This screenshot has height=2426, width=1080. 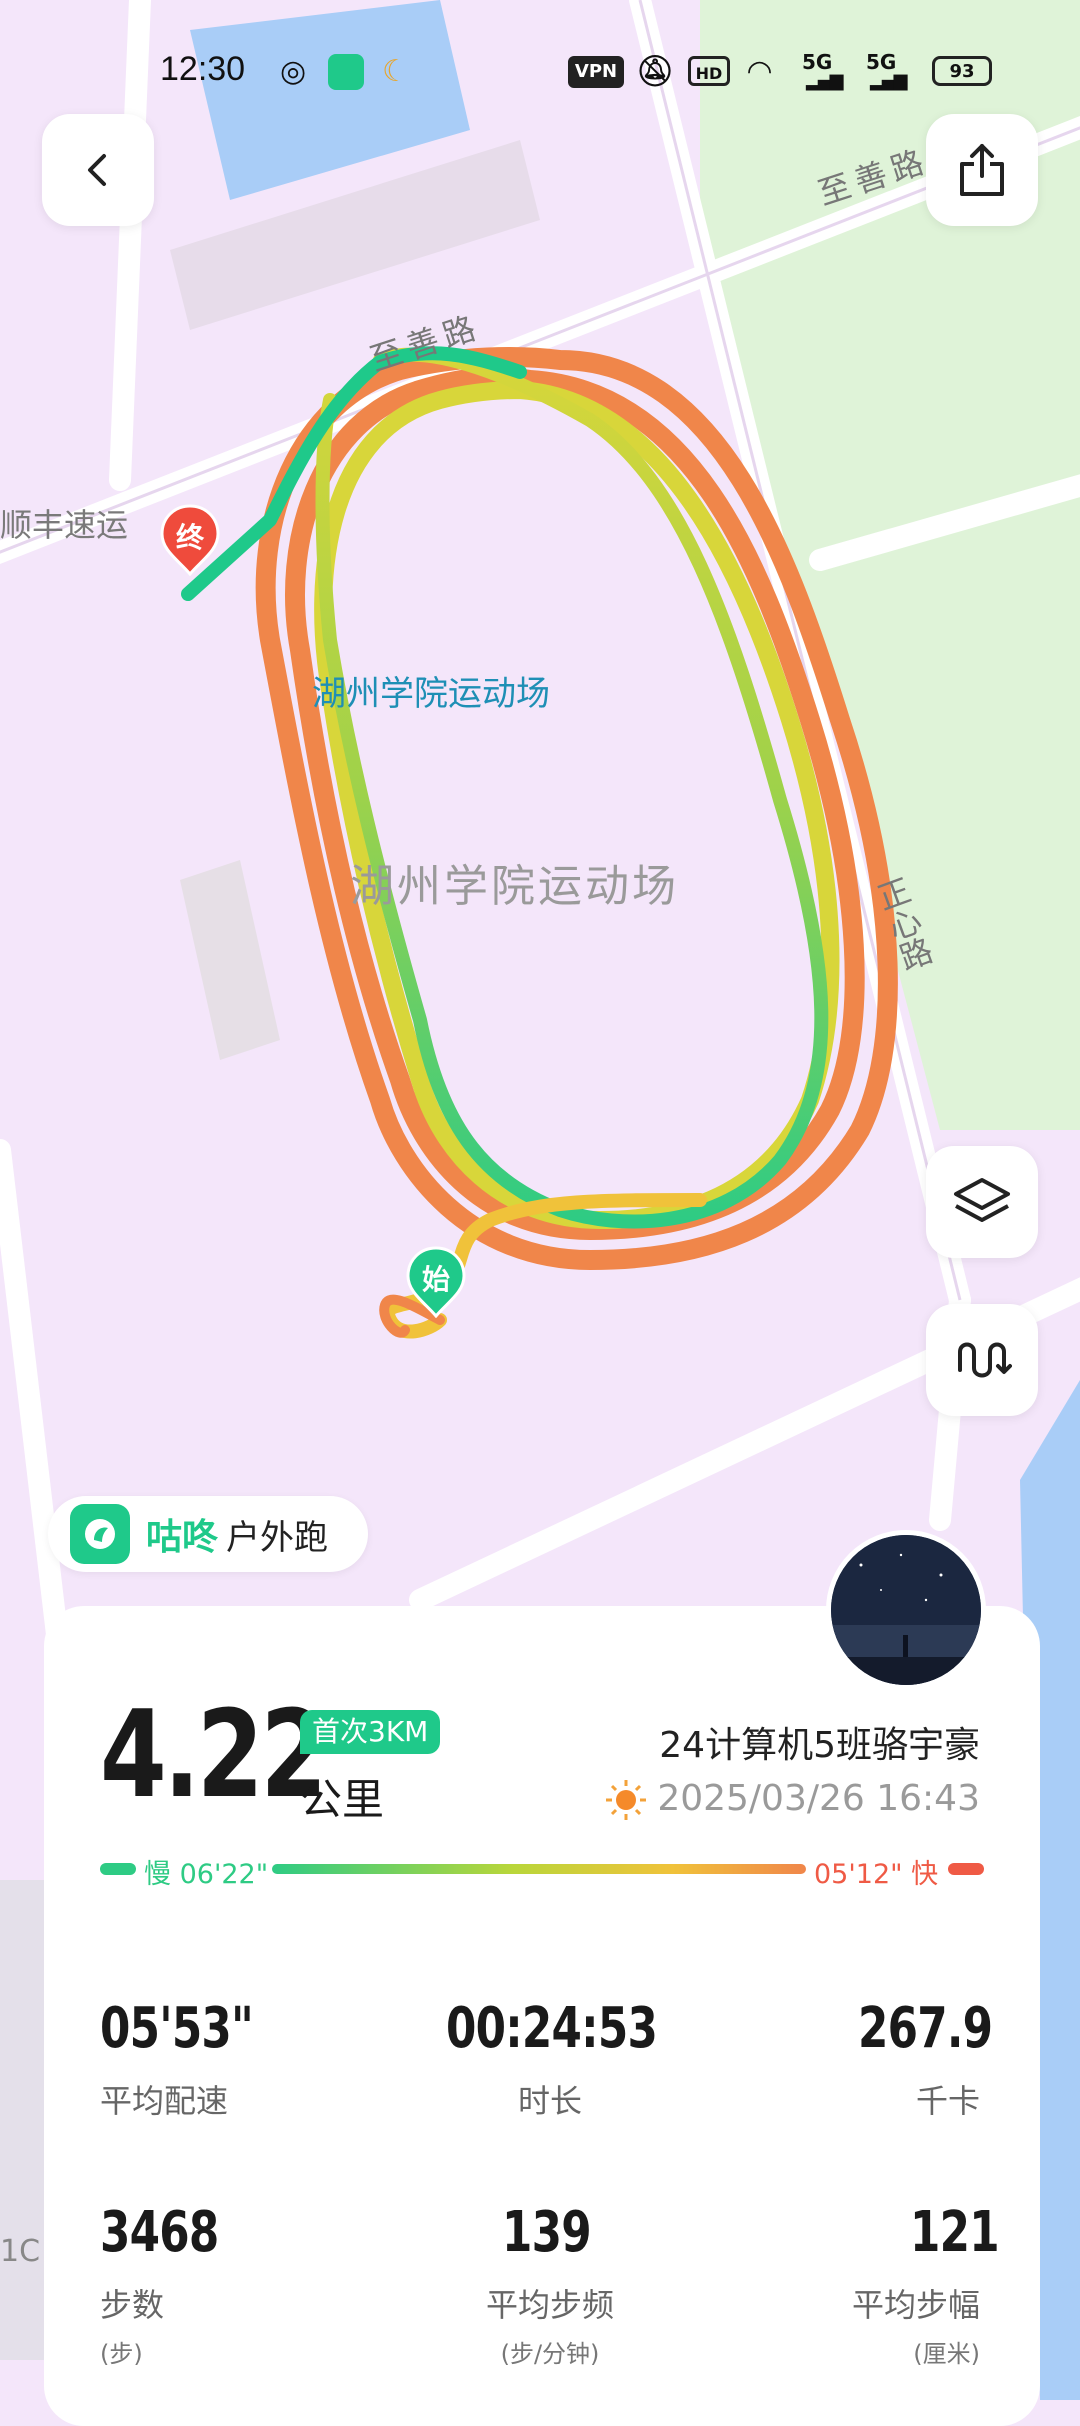 What do you see at coordinates (293, 71) in the screenshot?
I see `app-notification-icon: ◎` at bounding box center [293, 71].